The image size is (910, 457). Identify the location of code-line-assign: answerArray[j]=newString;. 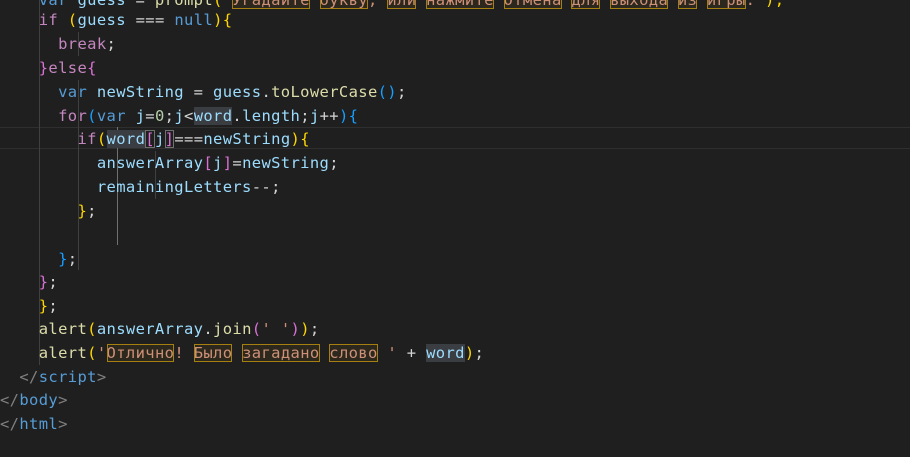
(169, 163).